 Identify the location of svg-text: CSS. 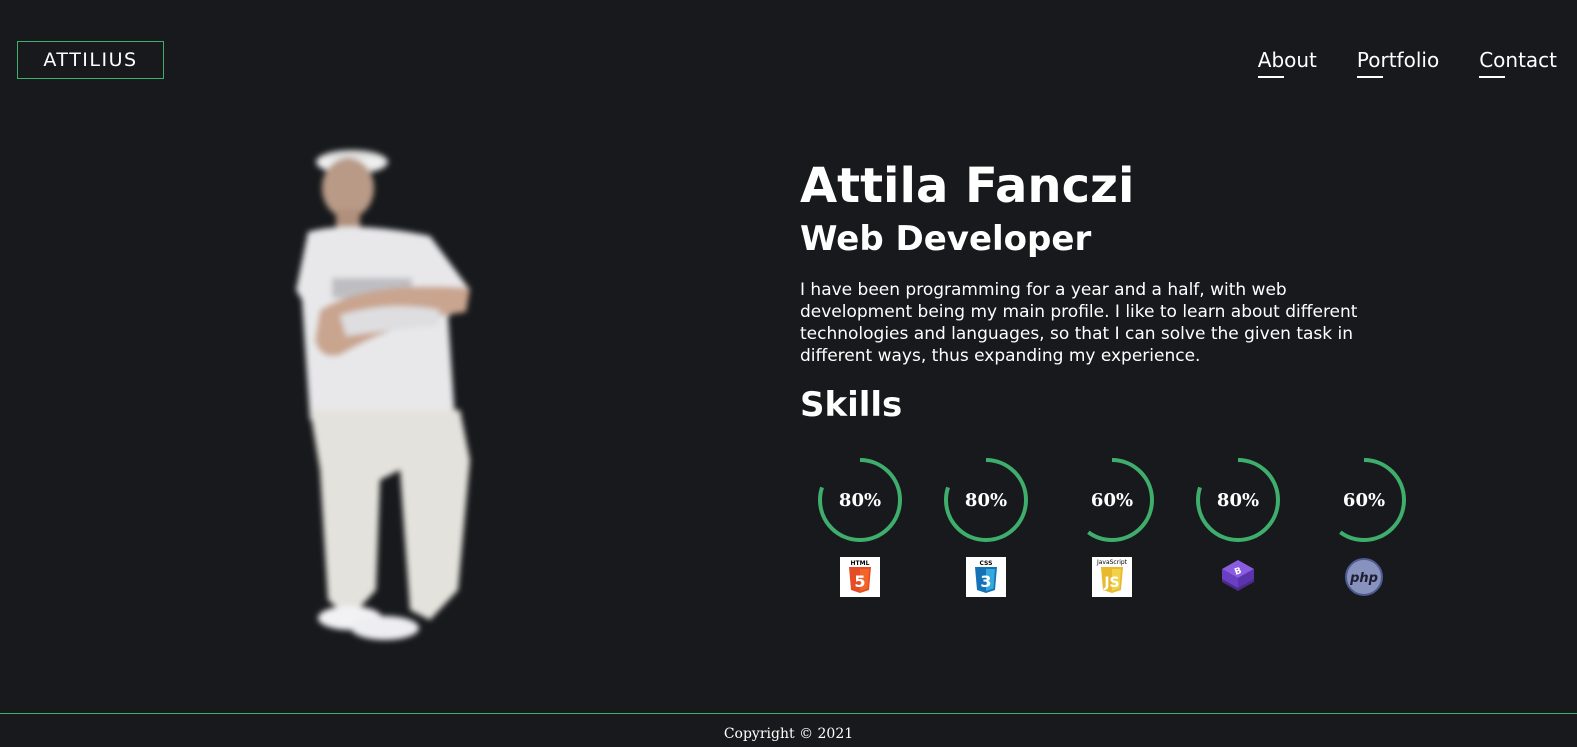
(986, 563).